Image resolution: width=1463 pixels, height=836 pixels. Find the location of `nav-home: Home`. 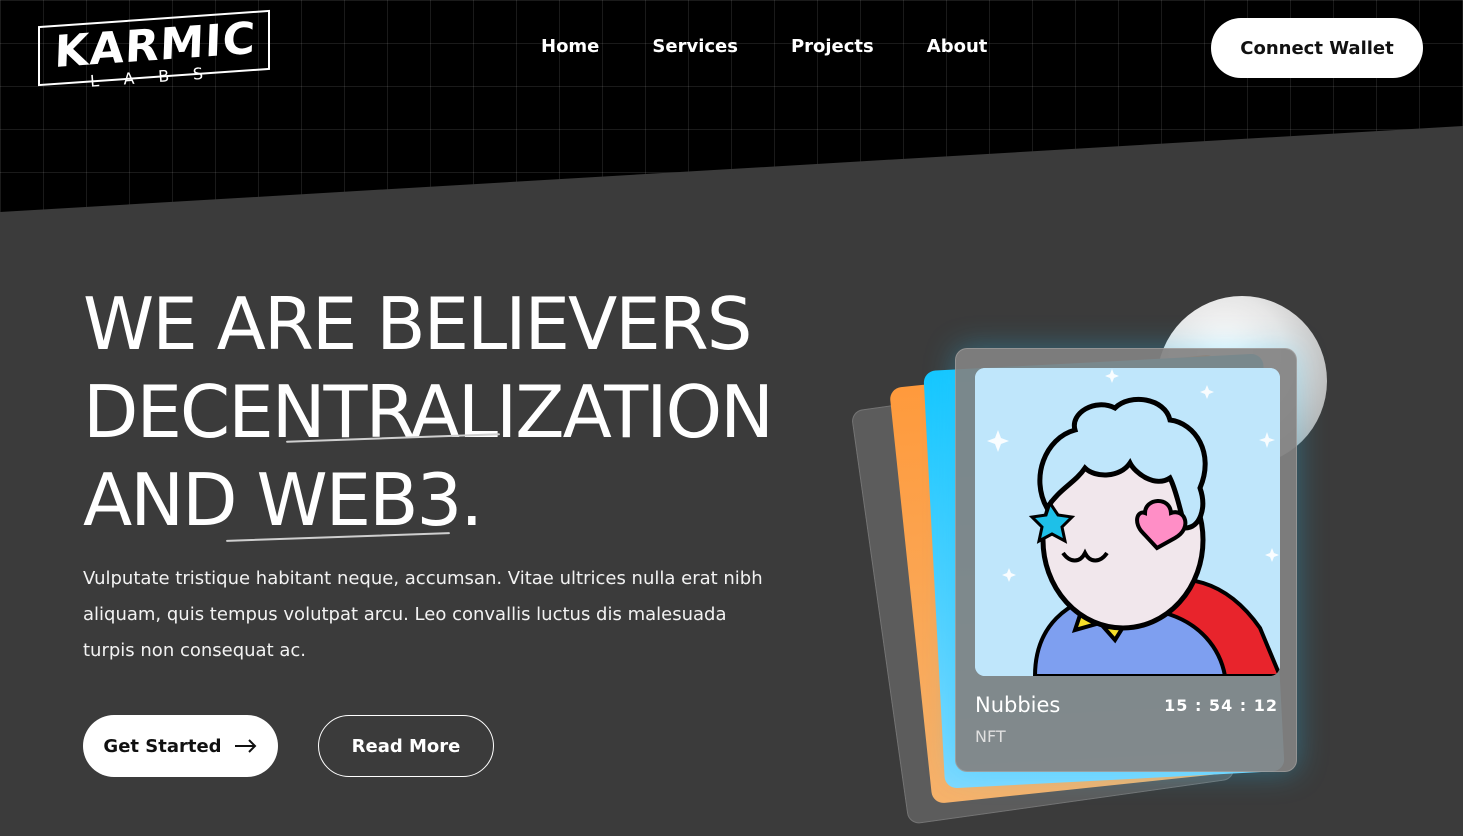

nav-home: Home is located at coordinates (570, 46).